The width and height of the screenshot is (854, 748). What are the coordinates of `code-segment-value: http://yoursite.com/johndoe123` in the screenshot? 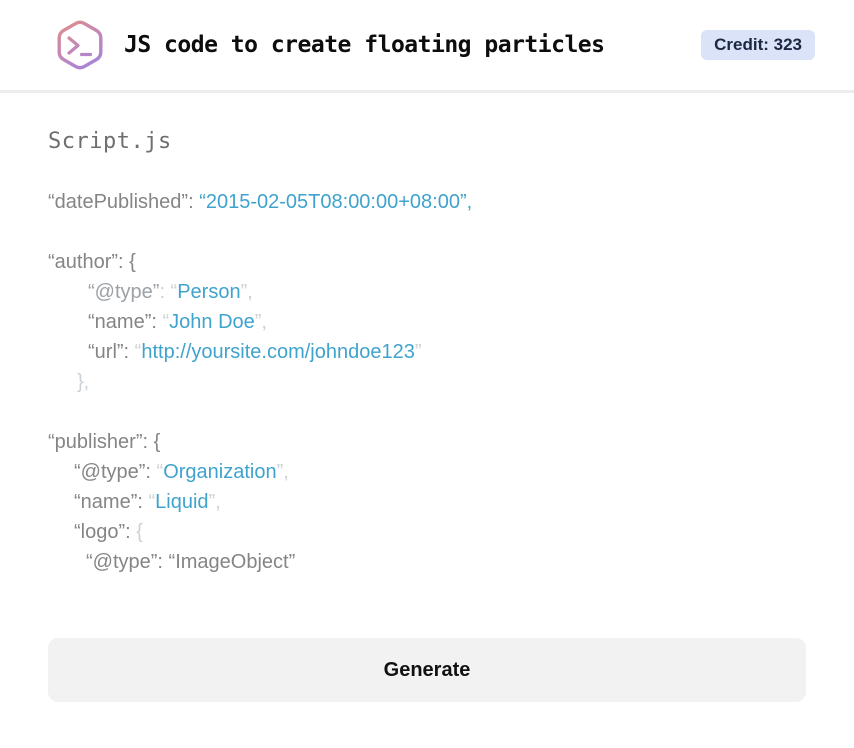 It's located at (278, 352).